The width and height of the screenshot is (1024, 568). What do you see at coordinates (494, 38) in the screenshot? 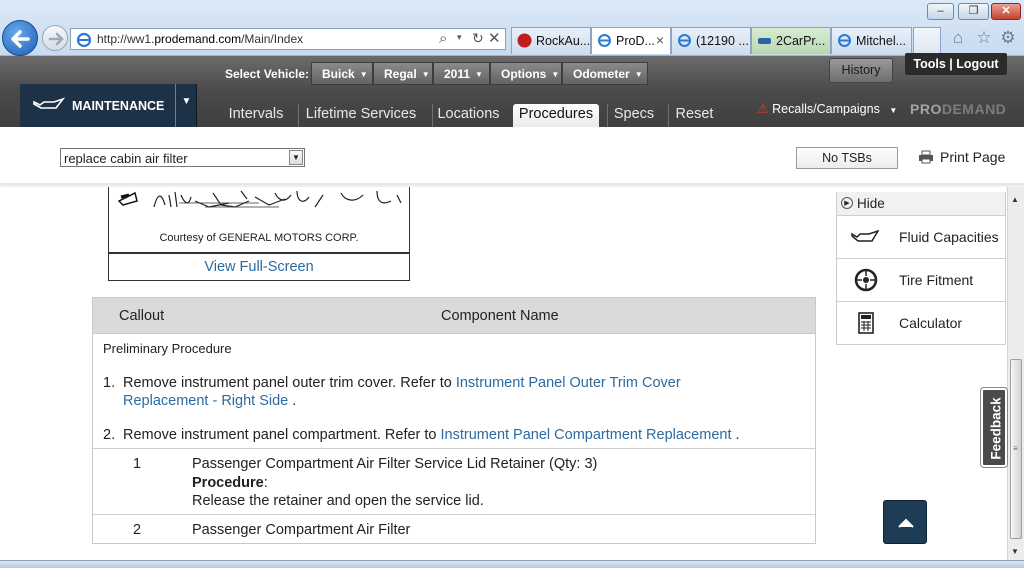
I see `stop-icon: ✕` at bounding box center [494, 38].